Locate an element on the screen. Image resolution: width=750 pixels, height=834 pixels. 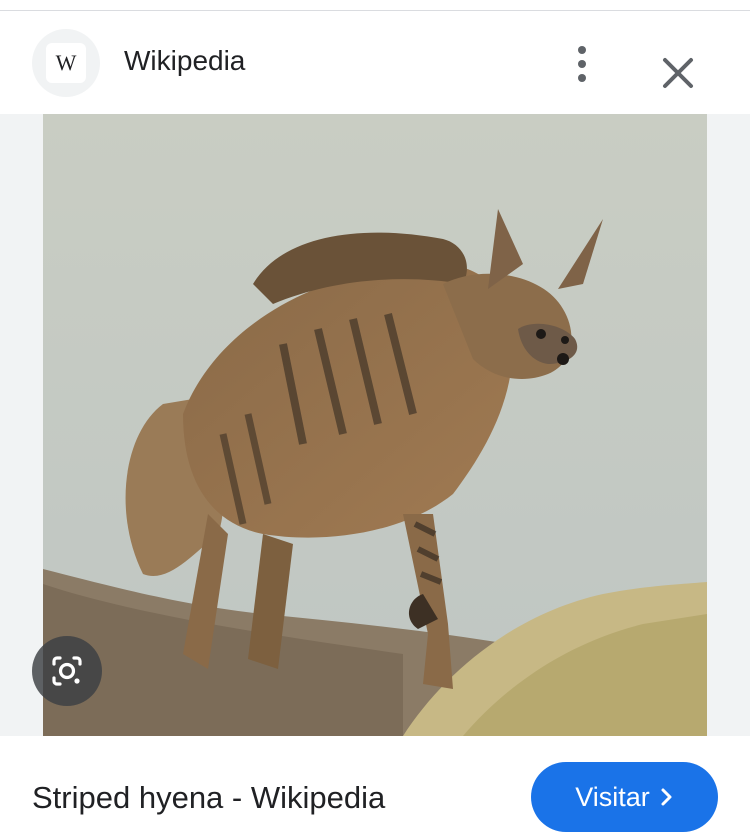
close-button is located at coordinates (678, 73).